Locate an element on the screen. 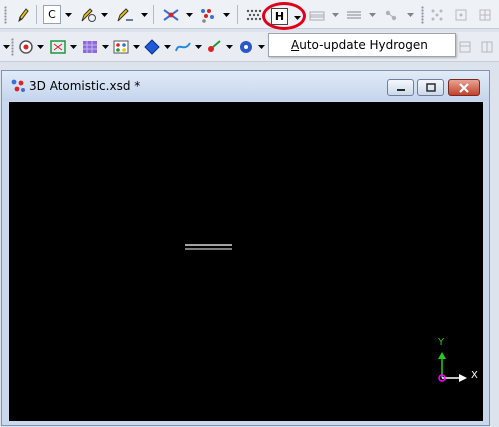 This screenshot has height=427, width=499. sketch-ring-icon is located at coordinates (125, 14).